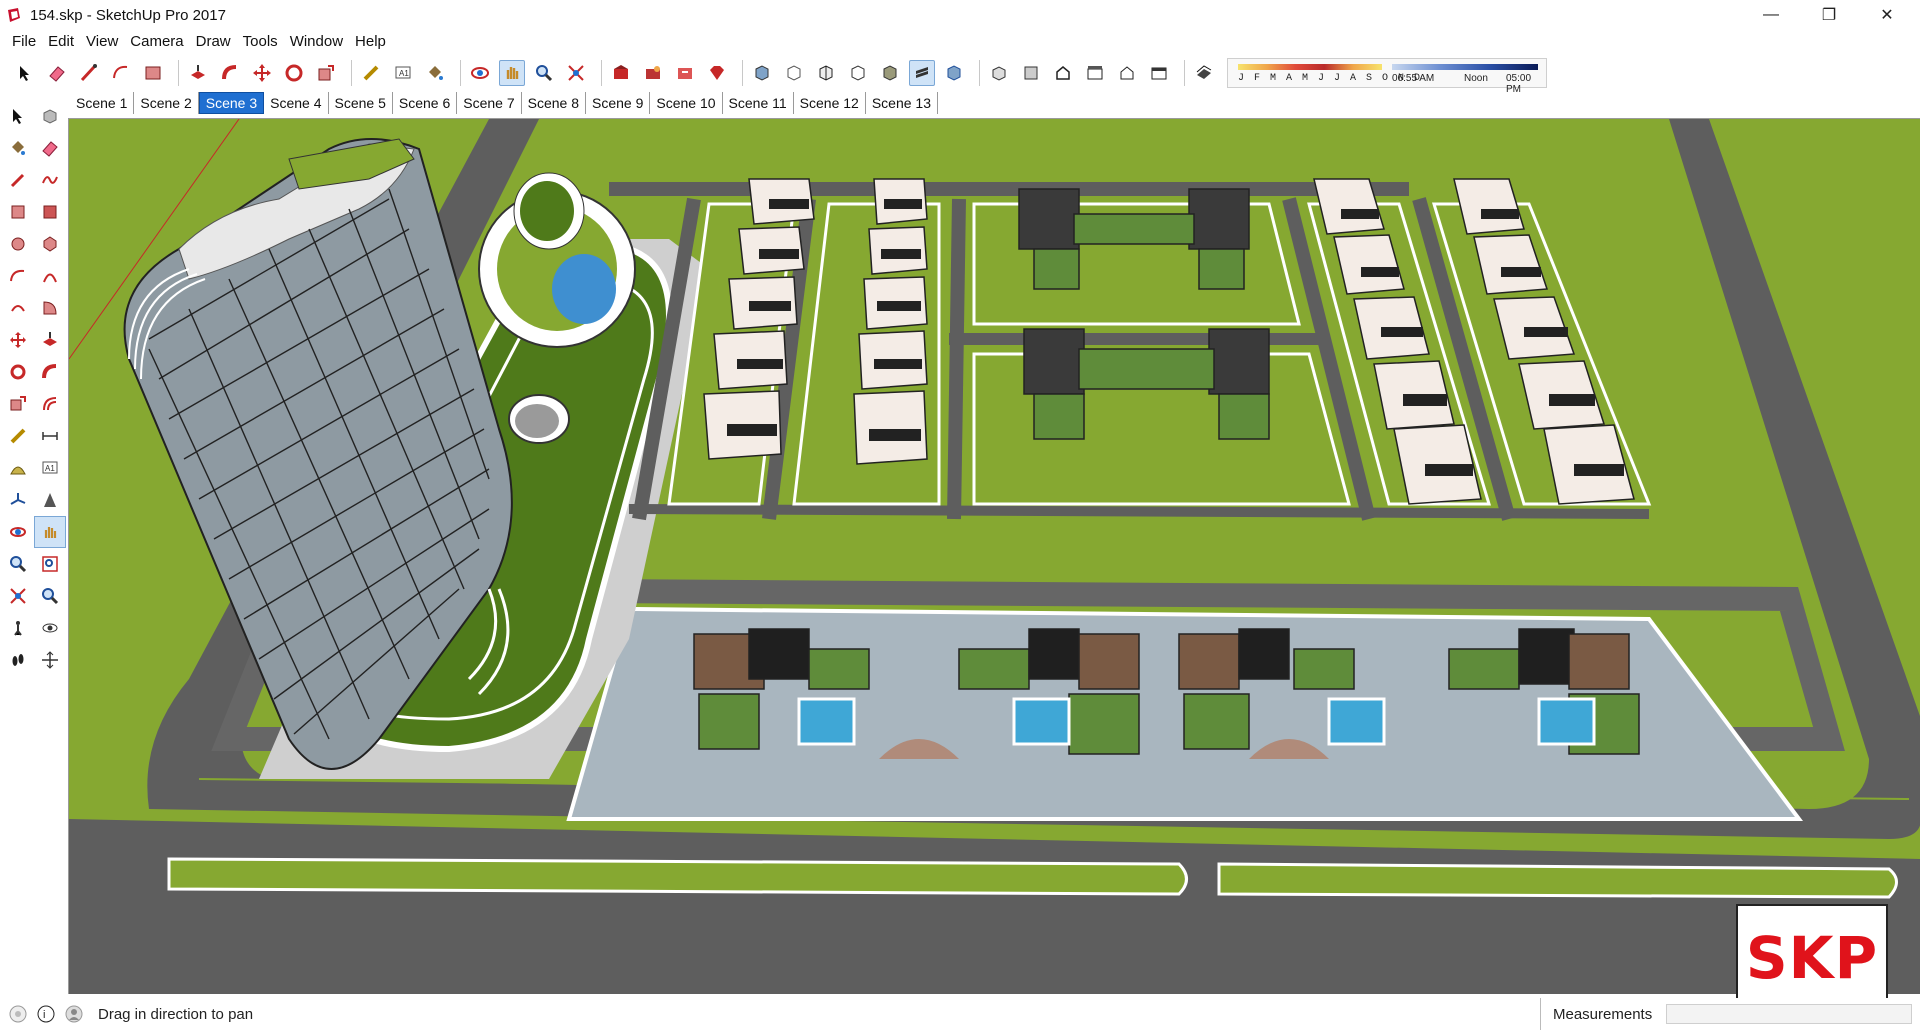 This screenshot has width=1920, height=1030. What do you see at coordinates (18, 468) in the screenshot?
I see `protractor-tool-icon` at bounding box center [18, 468].